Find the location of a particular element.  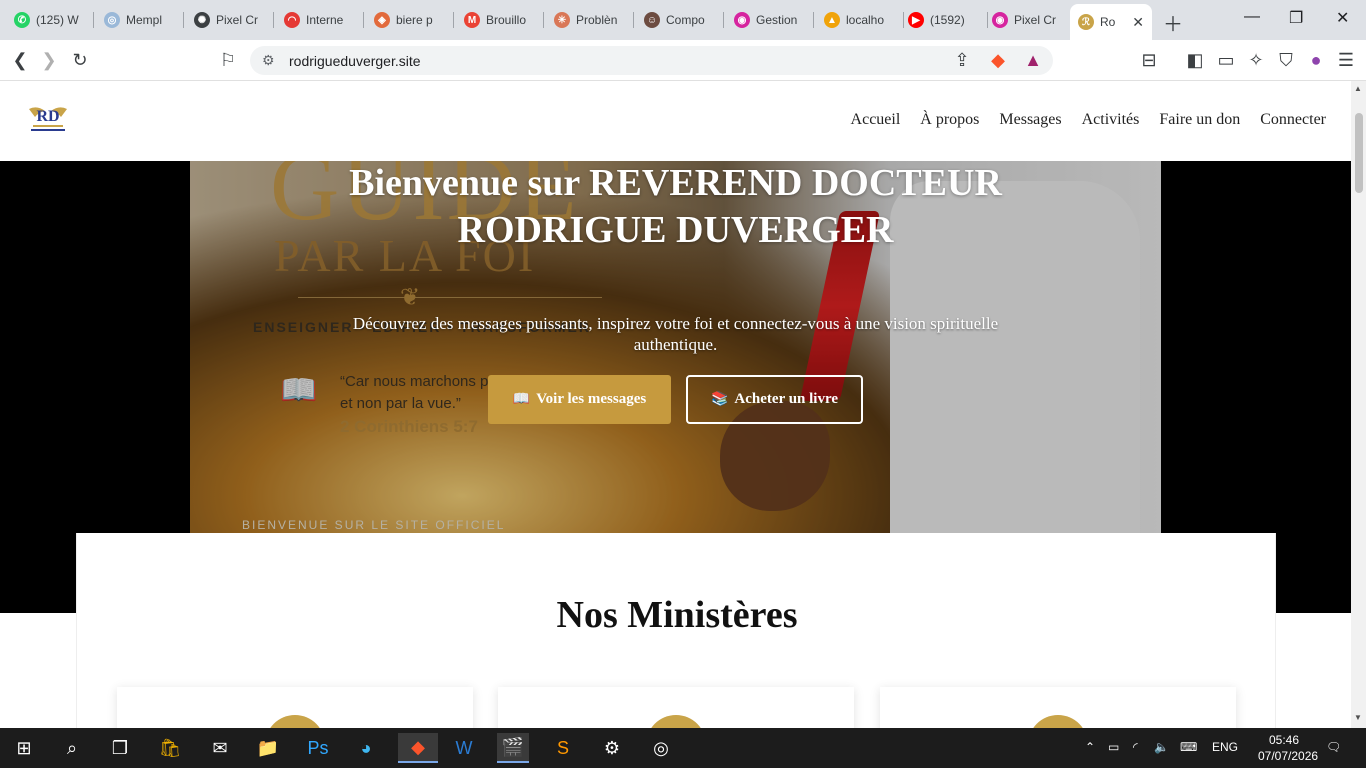

browser-tab: ◎ Mempl is located at coordinates (140, 20).